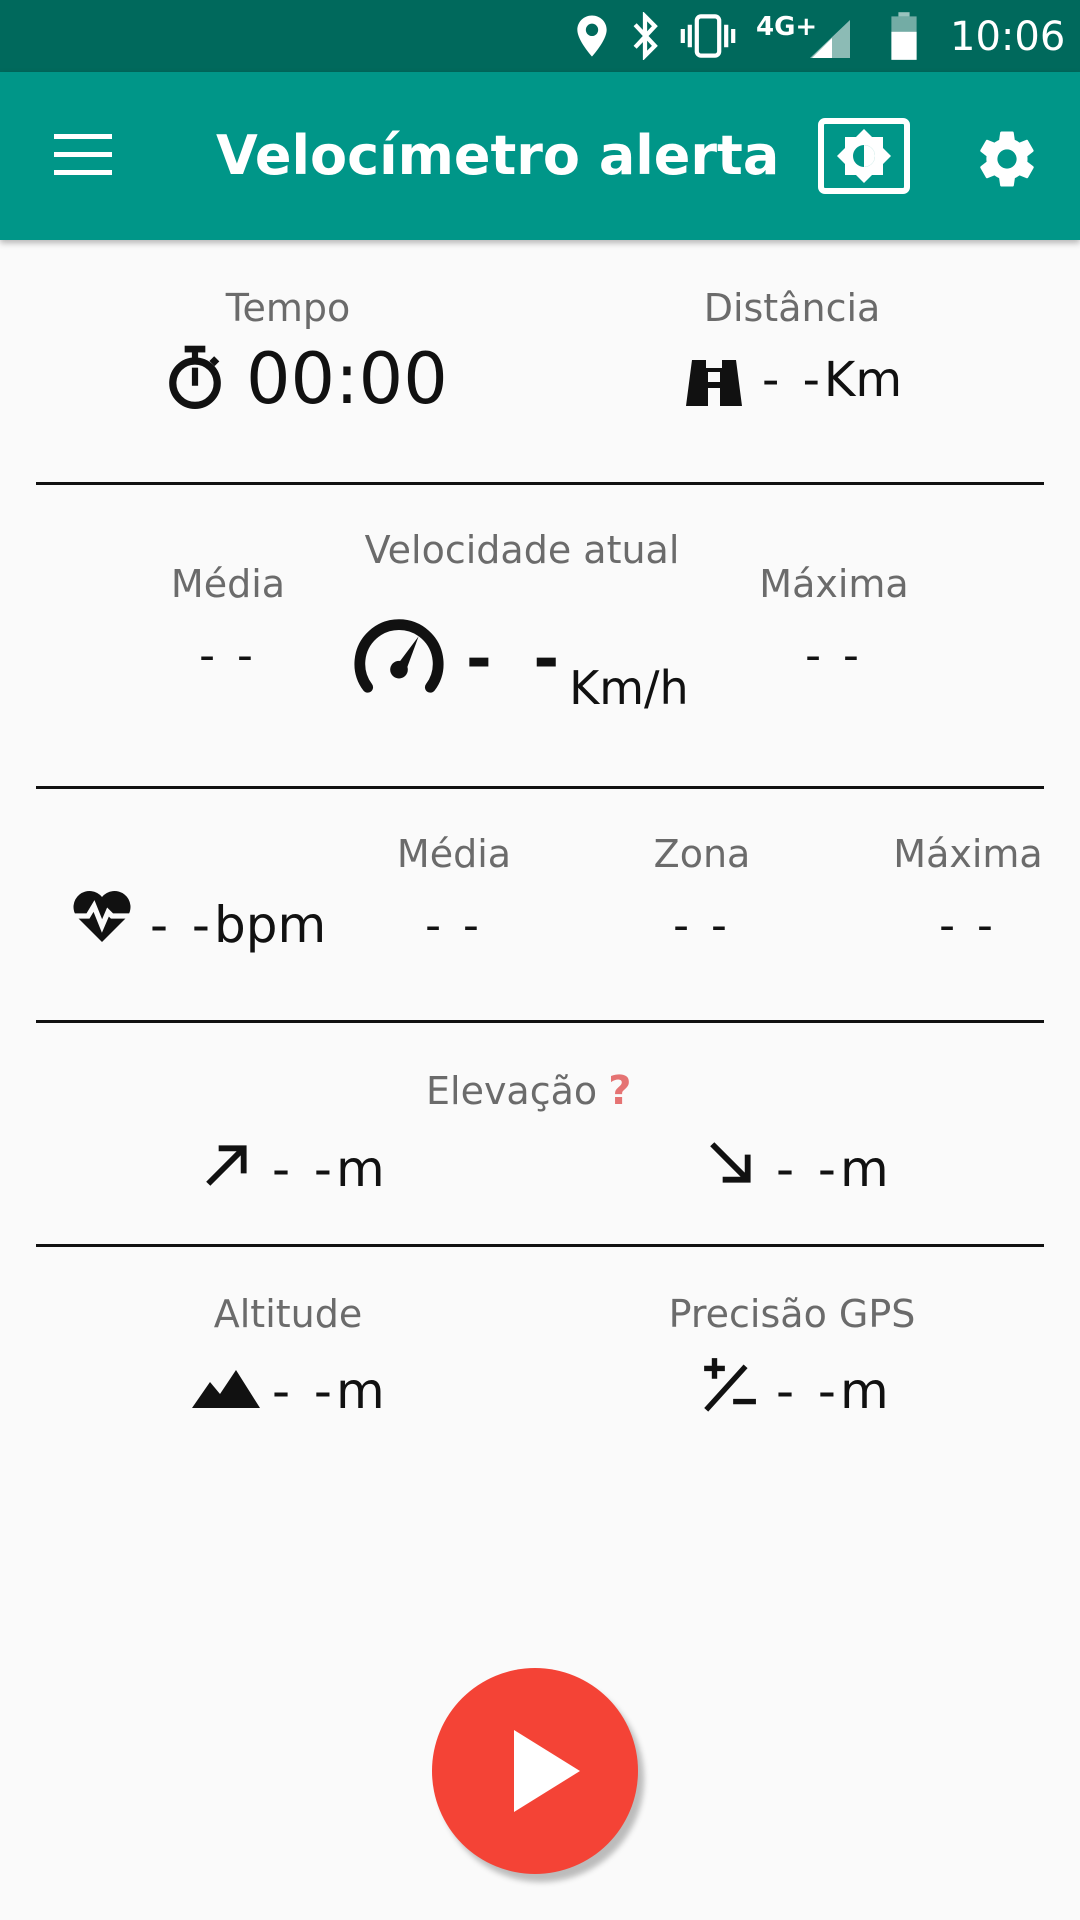 The image size is (1080, 1920). I want to click on altitude-value: - -m, so click(328, 1391).